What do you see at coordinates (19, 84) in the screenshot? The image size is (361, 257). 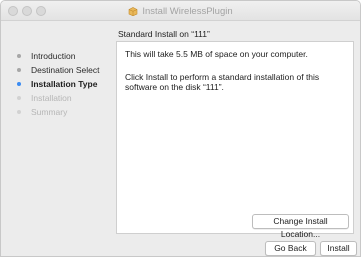 I see `step-current-dot-icon` at bounding box center [19, 84].